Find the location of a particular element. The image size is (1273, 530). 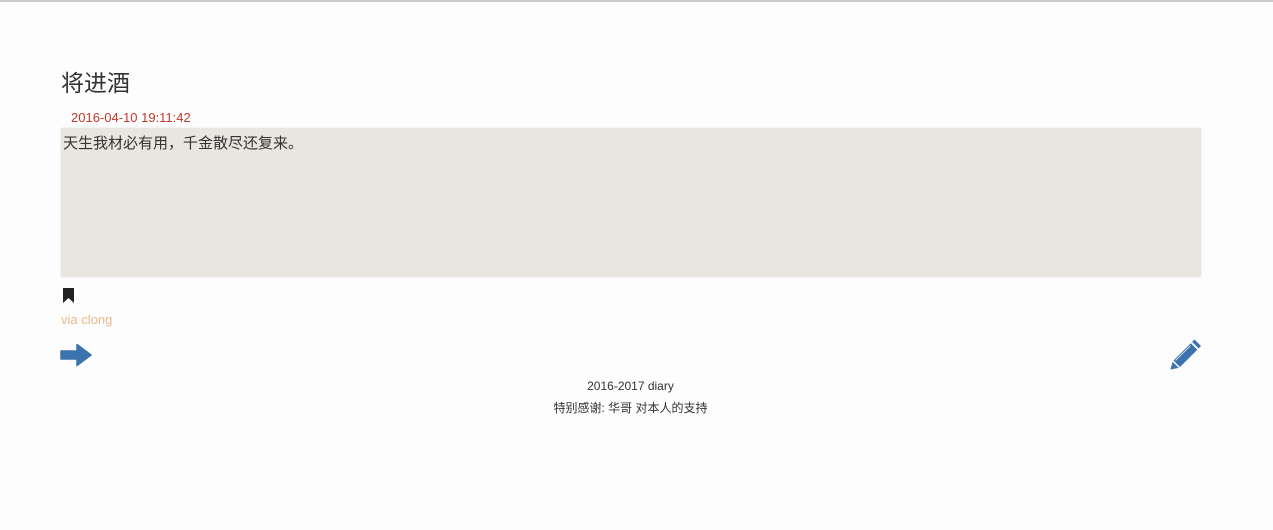

post-title: 将进酒 is located at coordinates (95, 84).